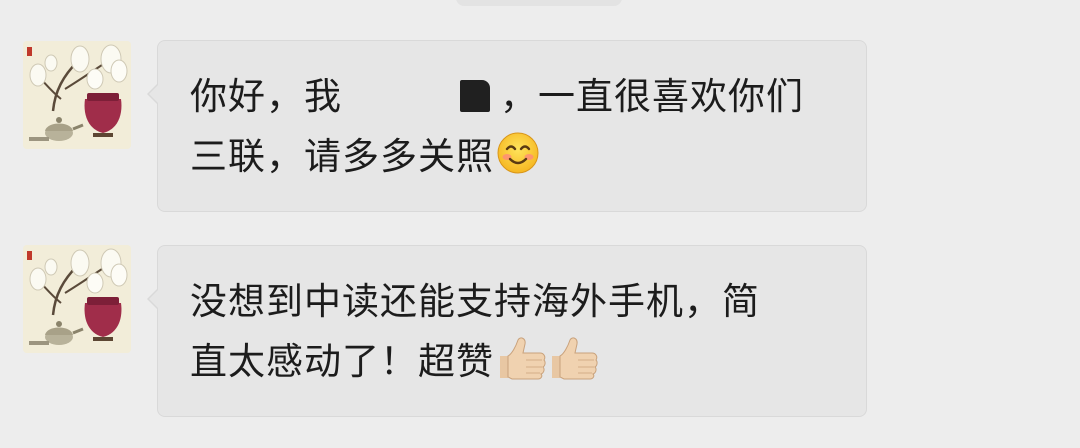 The image size is (1080, 448). Describe the element at coordinates (548, 358) in the screenshot. I see `thumbs-up-emoji-icon` at that location.